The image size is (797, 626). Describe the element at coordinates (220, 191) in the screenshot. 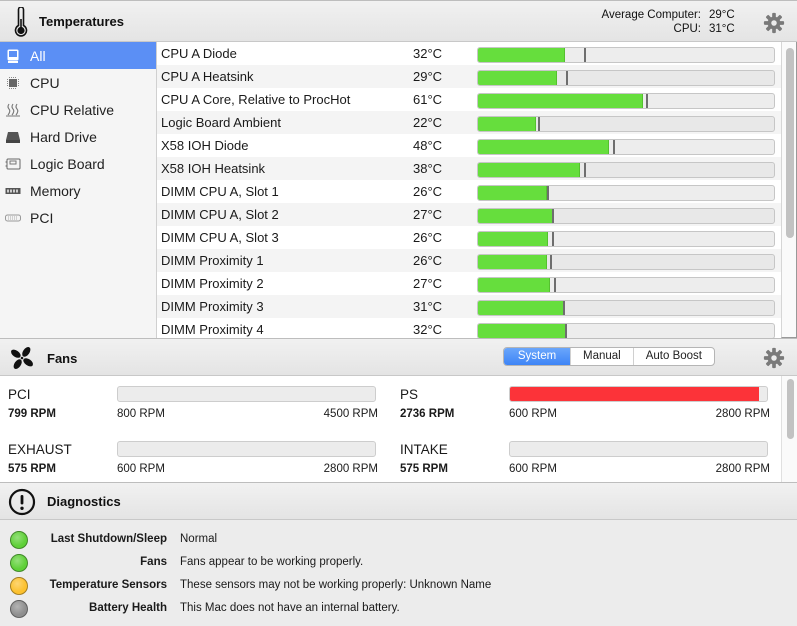

I see `sensor-name: DIMM CPU A, Slot 1` at that location.